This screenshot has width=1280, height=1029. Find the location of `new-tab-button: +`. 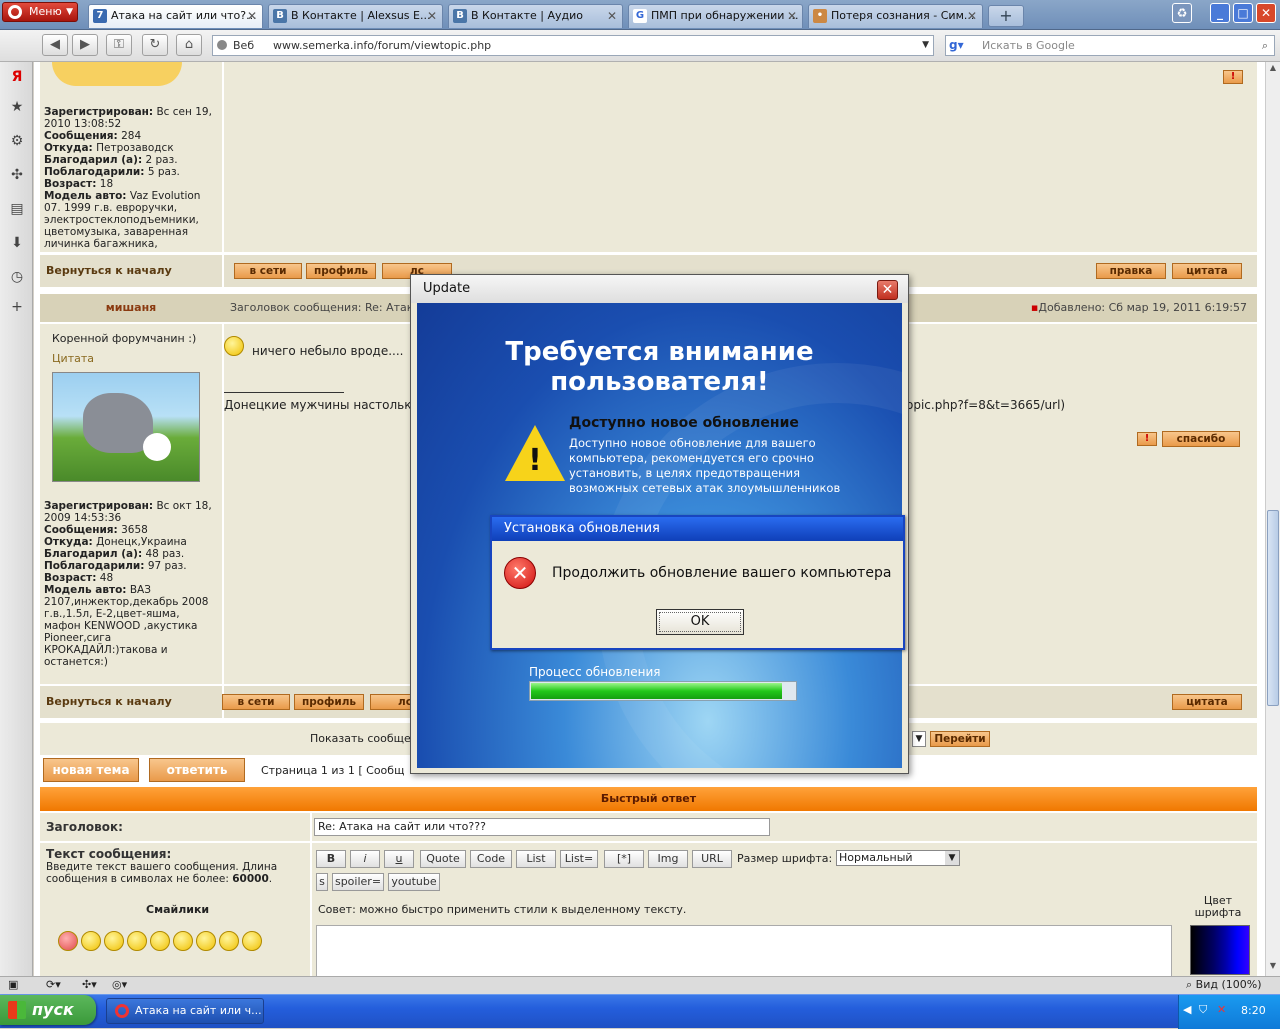

new-tab-button: + is located at coordinates (1006, 16).